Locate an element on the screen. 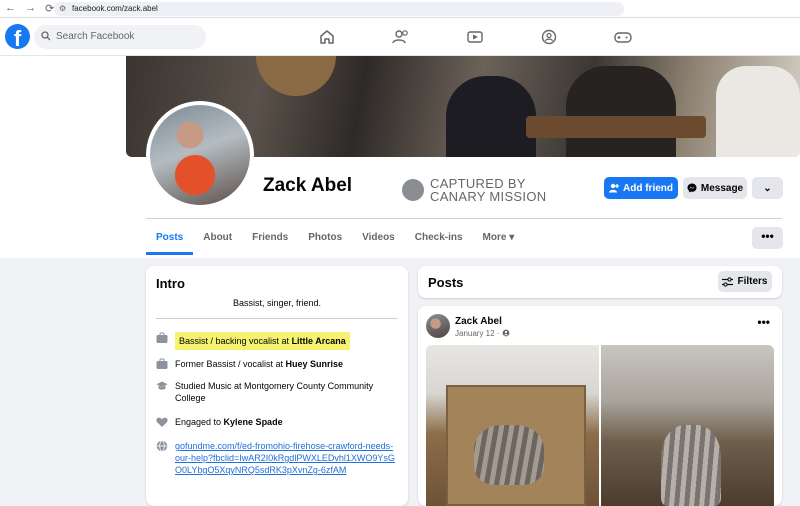 This screenshot has height=506, width=800. post-photo-cat-on-floor is located at coordinates (687, 425).